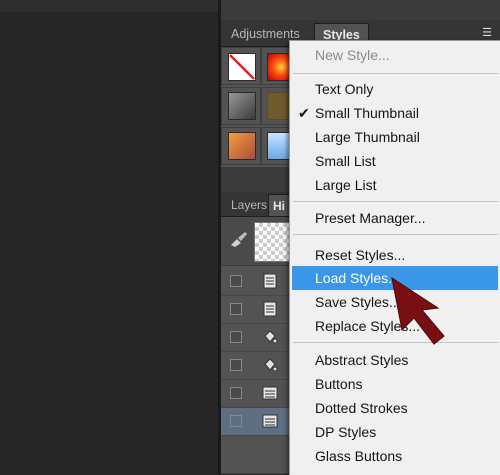  What do you see at coordinates (279, 205) in the screenshot?
I see `tab-history: Hi` at bounding box center [279, 205].